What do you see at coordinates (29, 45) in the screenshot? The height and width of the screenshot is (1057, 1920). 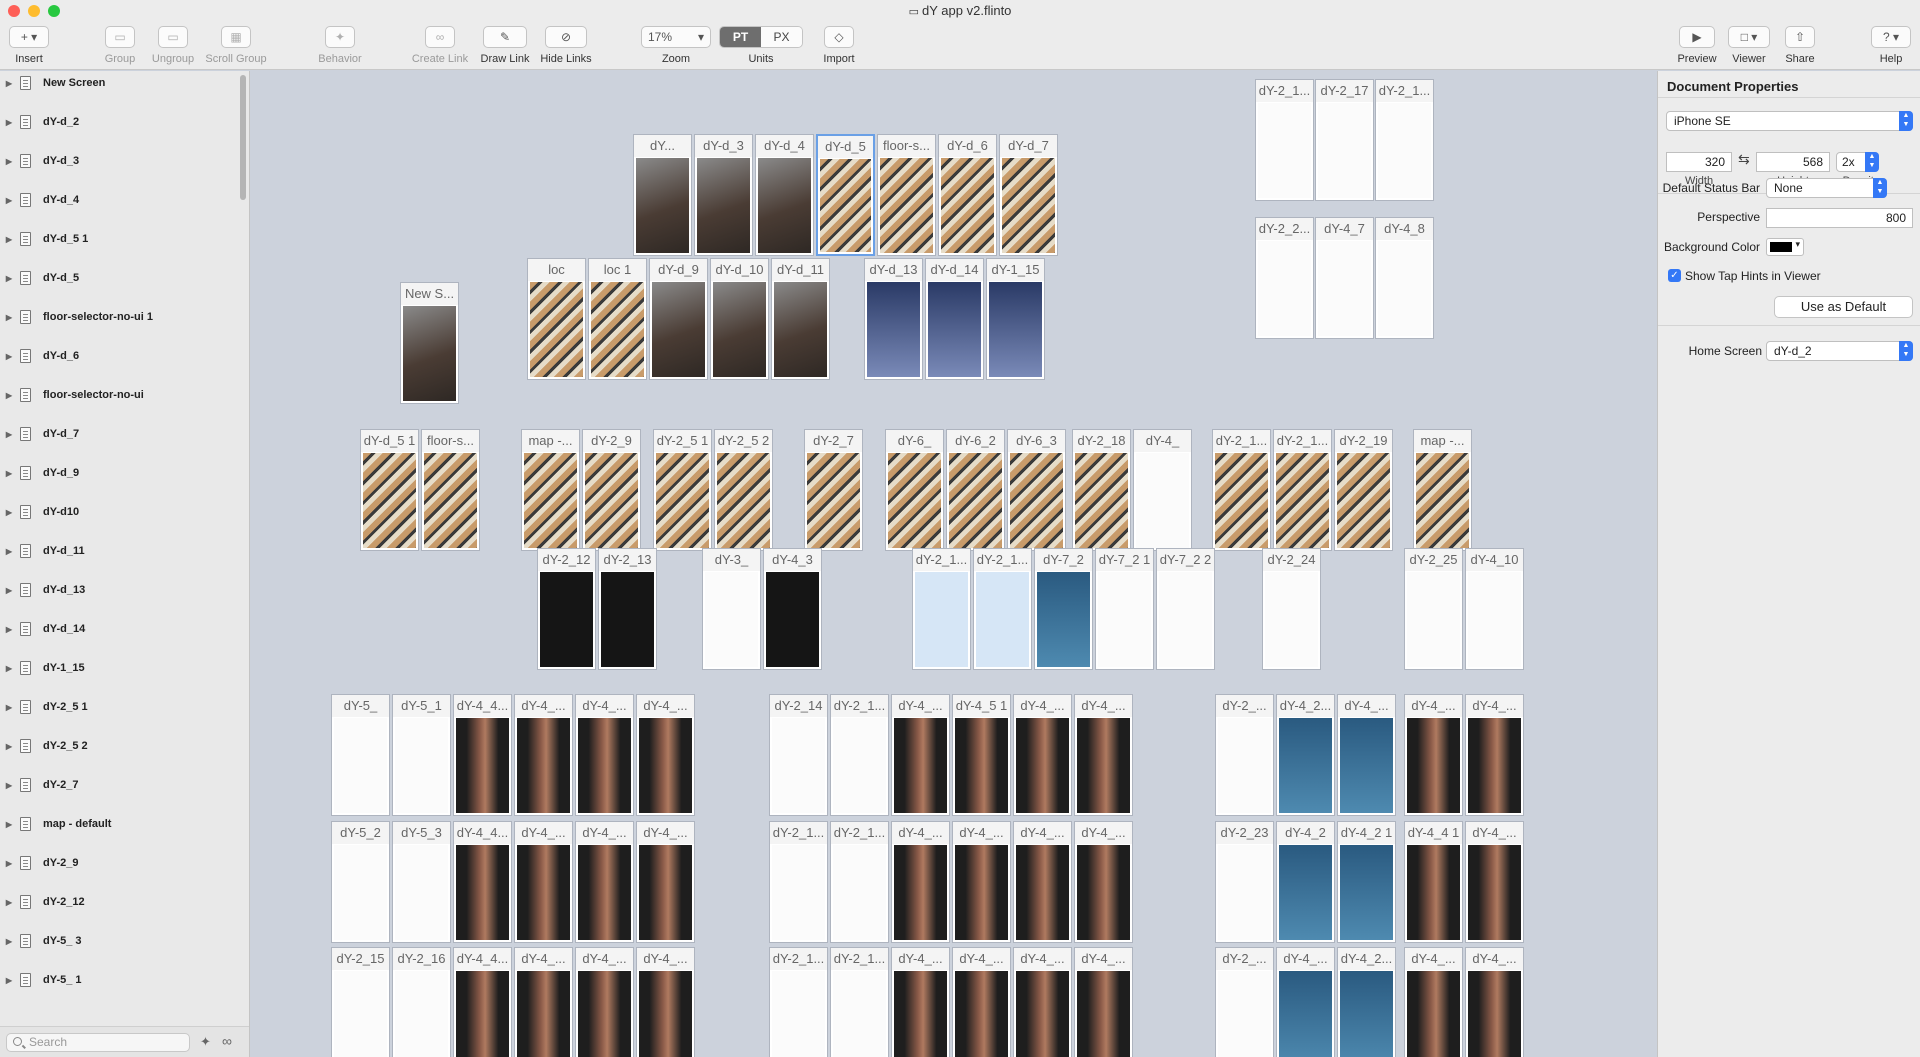 I see `insert-tool: + ▾ Insert` at bounding box center [29, 45].